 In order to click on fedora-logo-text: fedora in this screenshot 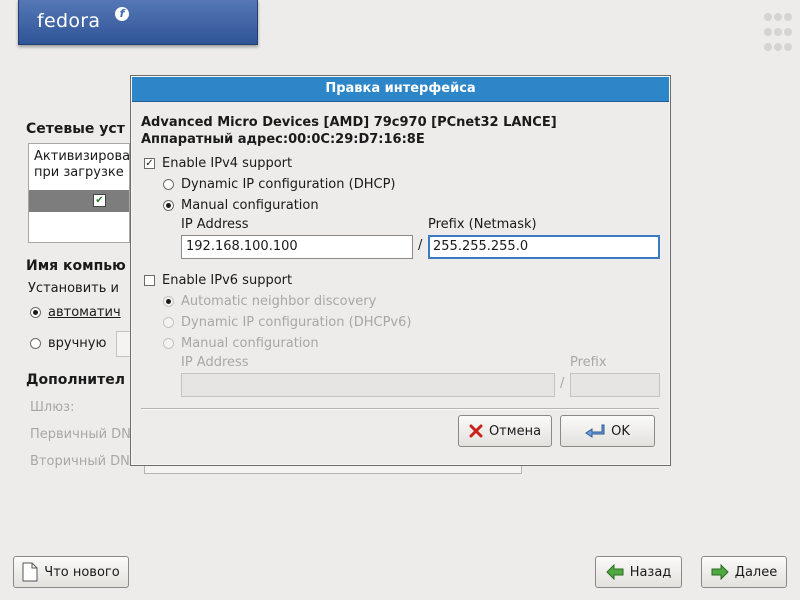, I will do `click(69, 21)`.